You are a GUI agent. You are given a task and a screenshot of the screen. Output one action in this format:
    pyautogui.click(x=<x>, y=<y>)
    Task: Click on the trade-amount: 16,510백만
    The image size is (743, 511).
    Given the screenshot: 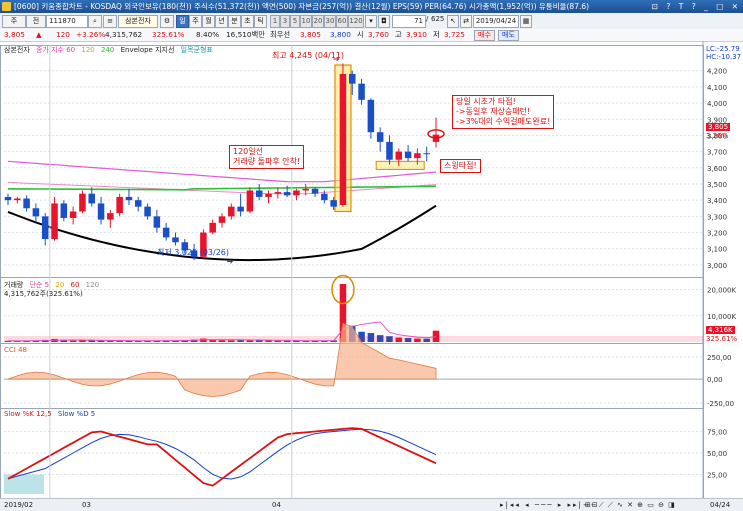 What is the action you would take?
    pyautogui.click(x=245, y=34)
    